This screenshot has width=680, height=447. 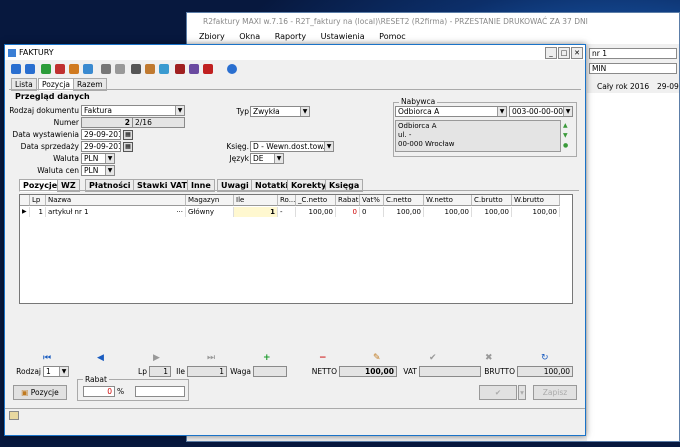 What do you see at coordinates (211, 358) in the screenshot?
I see `nav-last-icon: ⏭` at bounding box center [211, 358].